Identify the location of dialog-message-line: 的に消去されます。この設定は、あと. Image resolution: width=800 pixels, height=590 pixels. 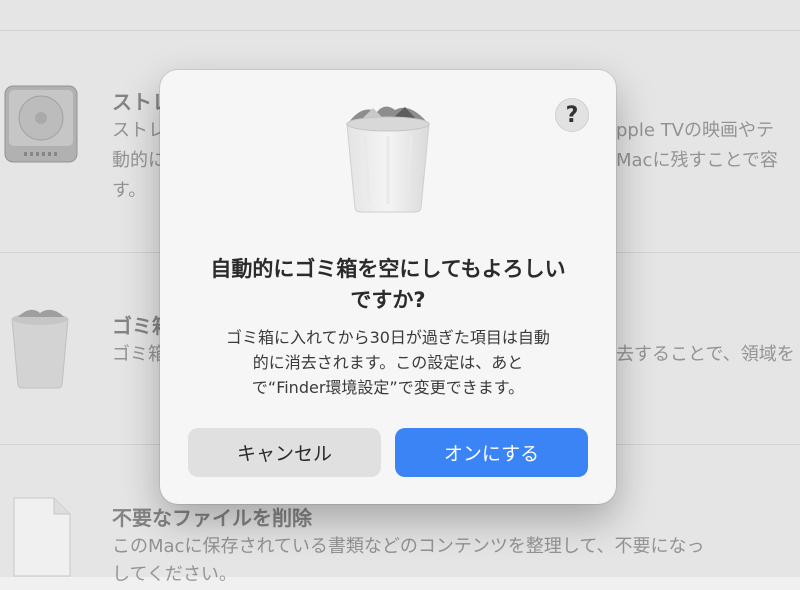
(388, 362).